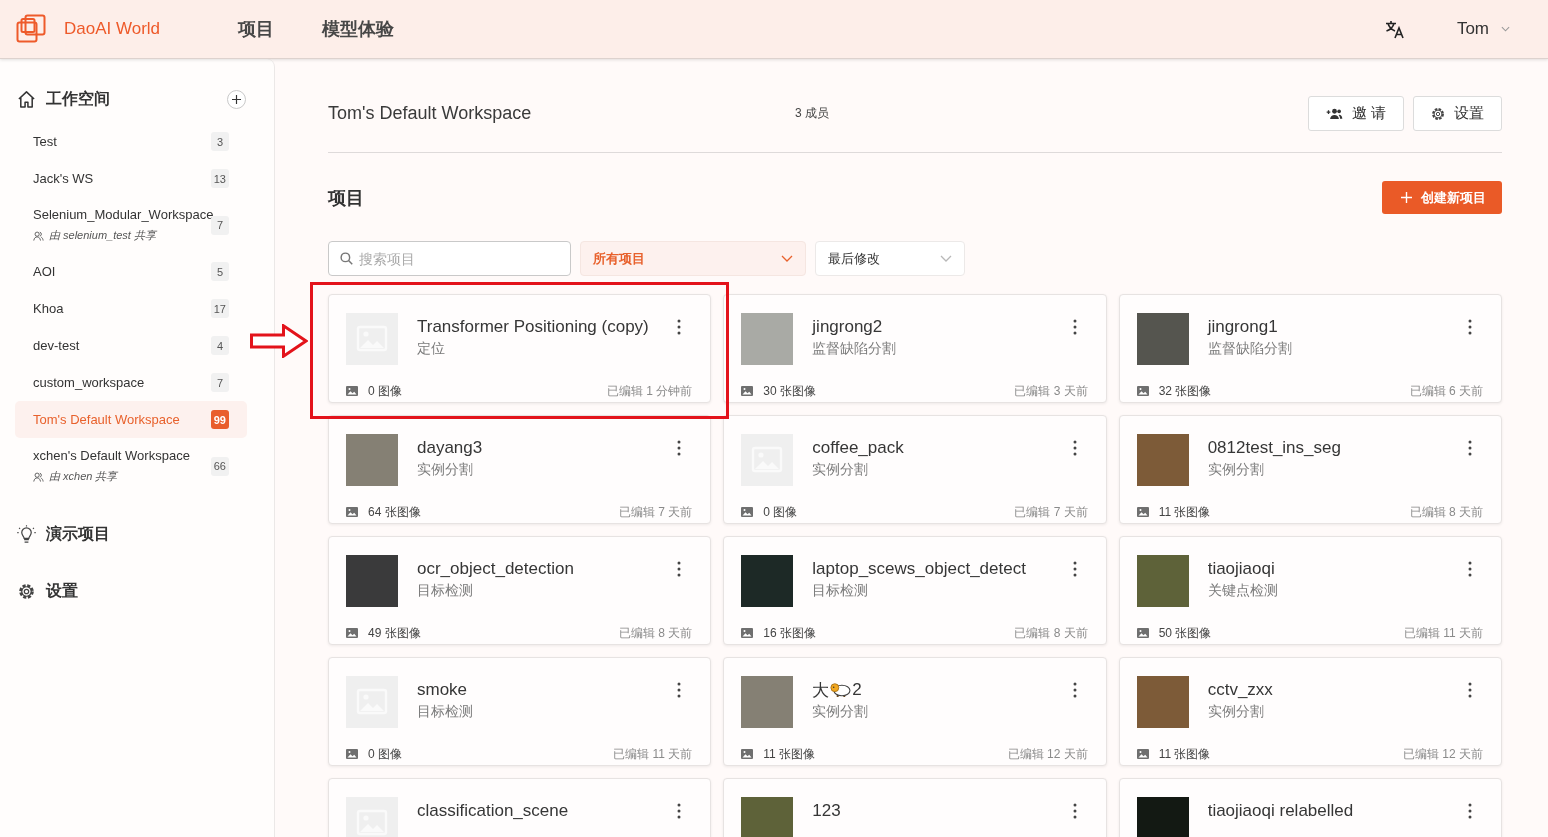 The height and width of the screenshot is (837, 1548). I want to click on nav-link: 项目, so click(256, 29).